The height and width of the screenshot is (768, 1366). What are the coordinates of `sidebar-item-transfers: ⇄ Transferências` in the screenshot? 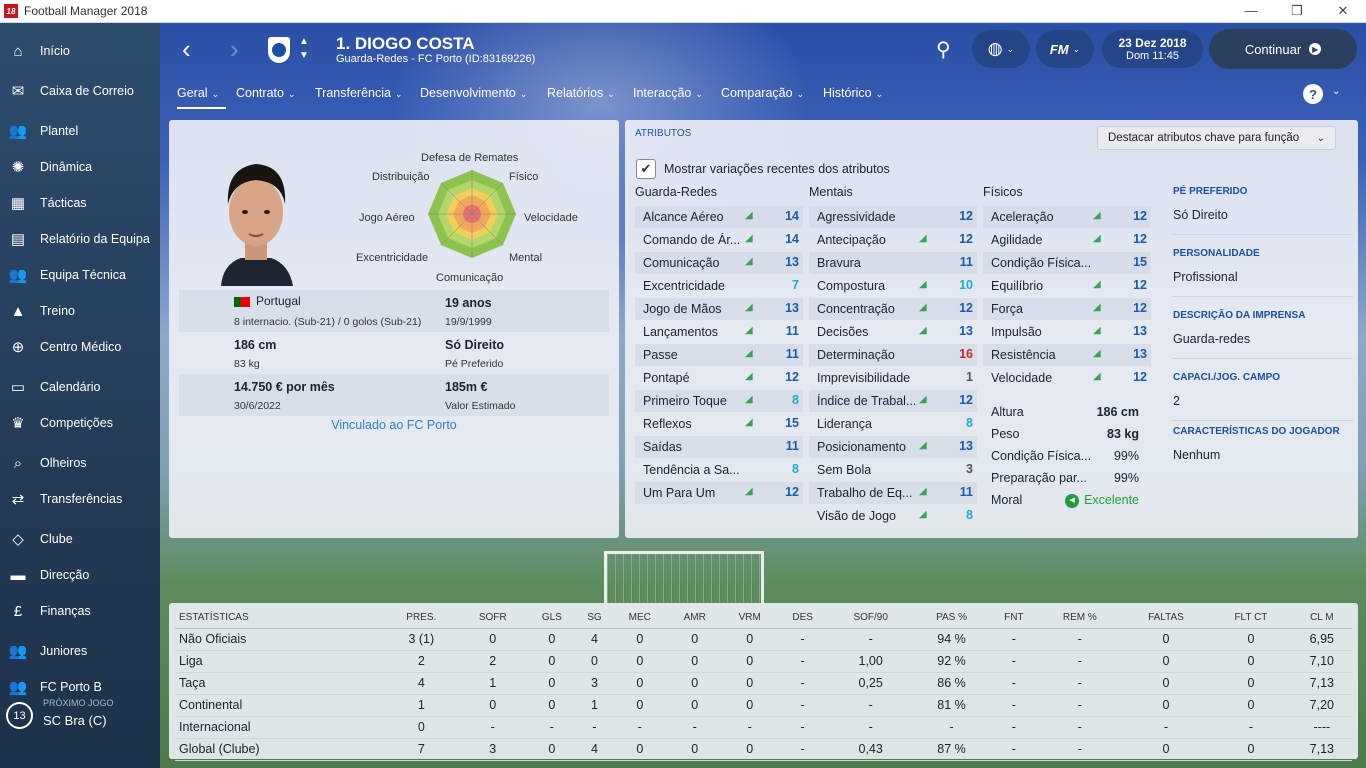 It's located at (80, 499).